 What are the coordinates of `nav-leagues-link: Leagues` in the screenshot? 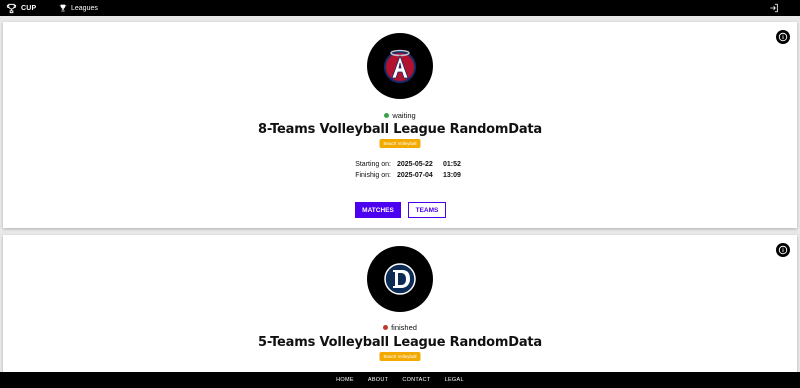 It's located at (78, 8).